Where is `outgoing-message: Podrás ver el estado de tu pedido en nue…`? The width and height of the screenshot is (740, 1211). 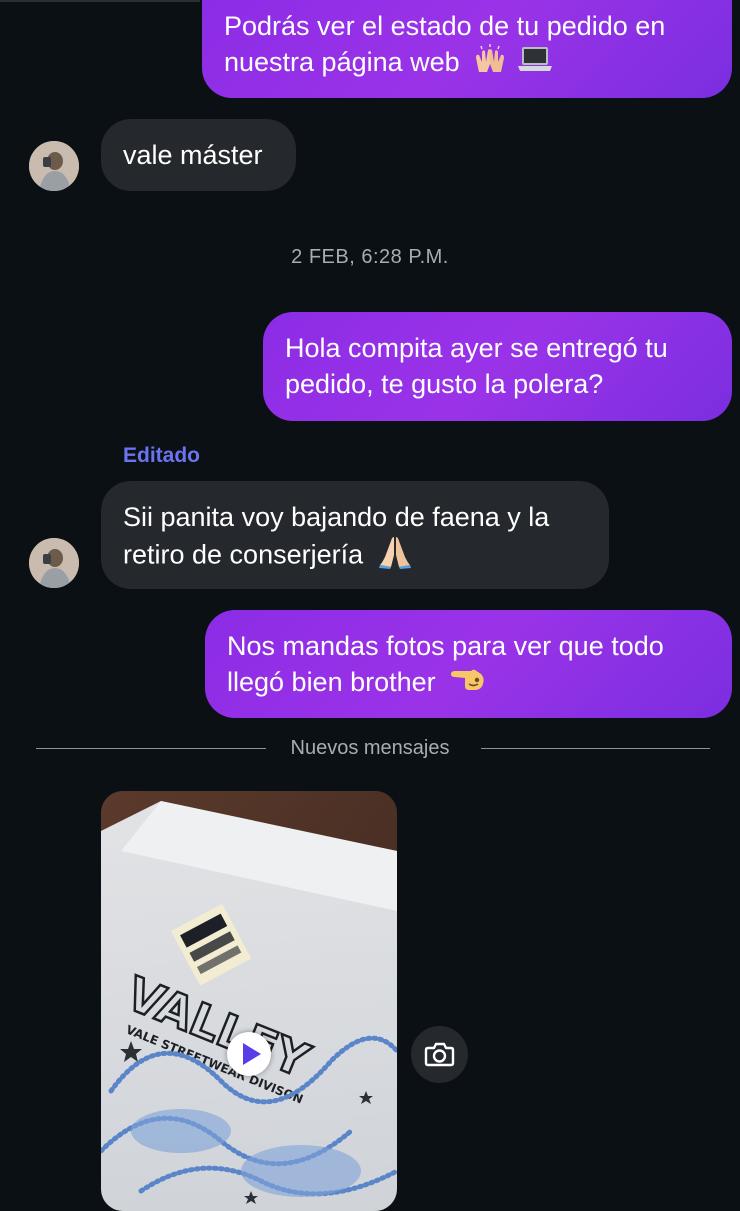 outgoing-message: Podrás ver el estado de tu pedido en nue… is located at coordinates (467, 49).